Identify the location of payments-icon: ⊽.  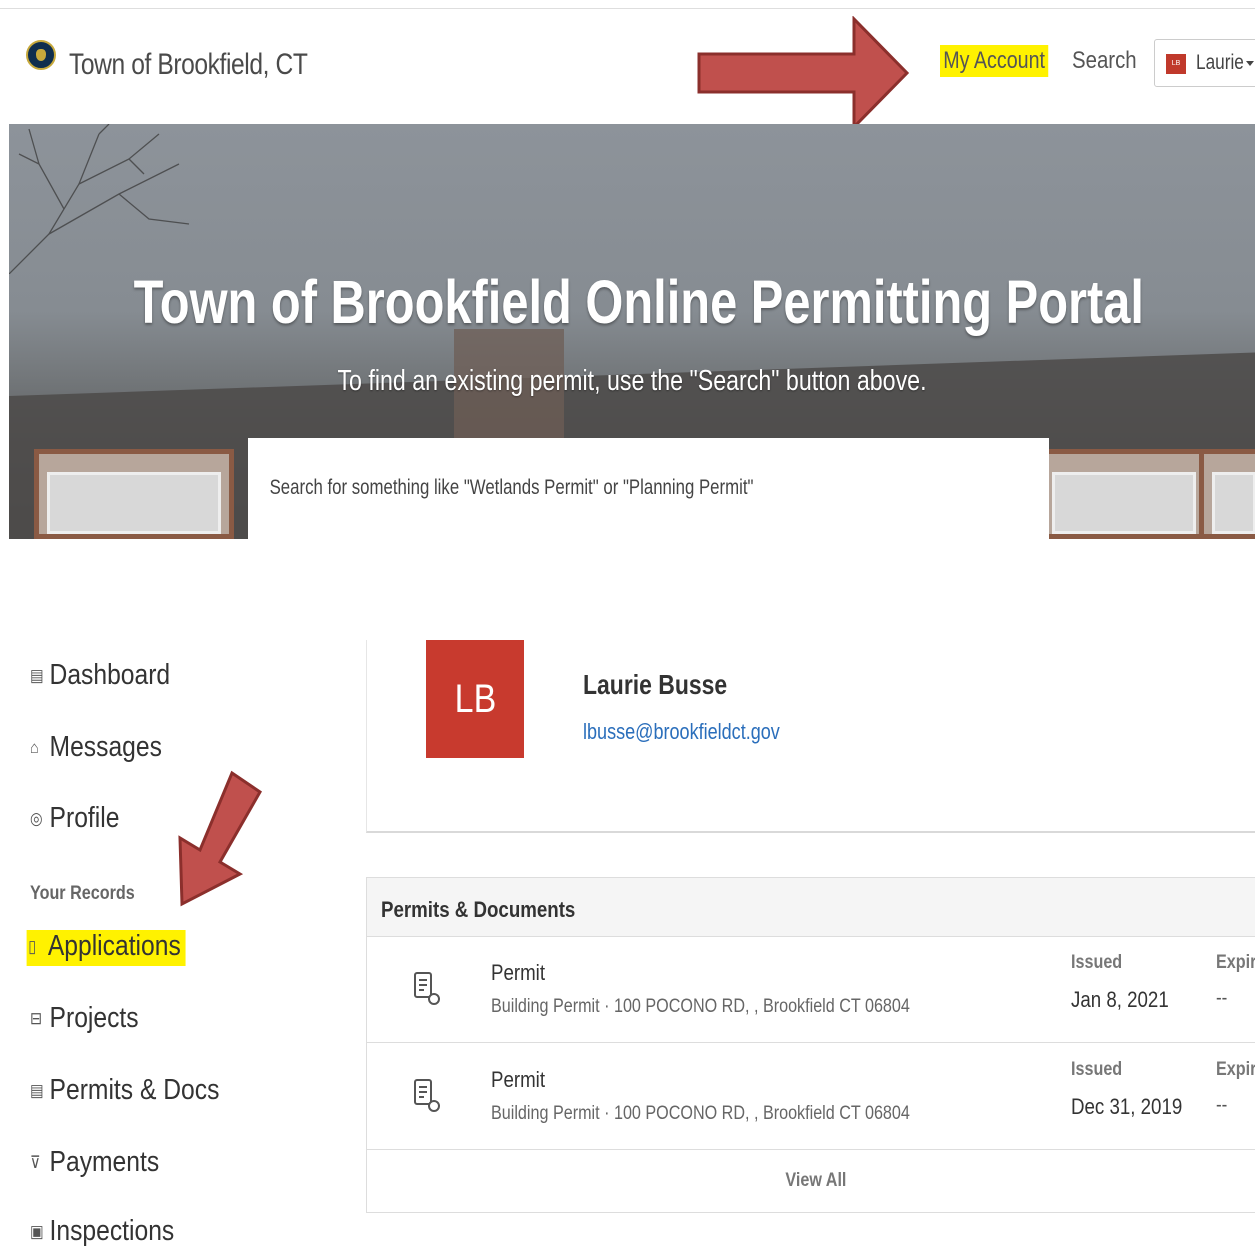
(35, 1162).